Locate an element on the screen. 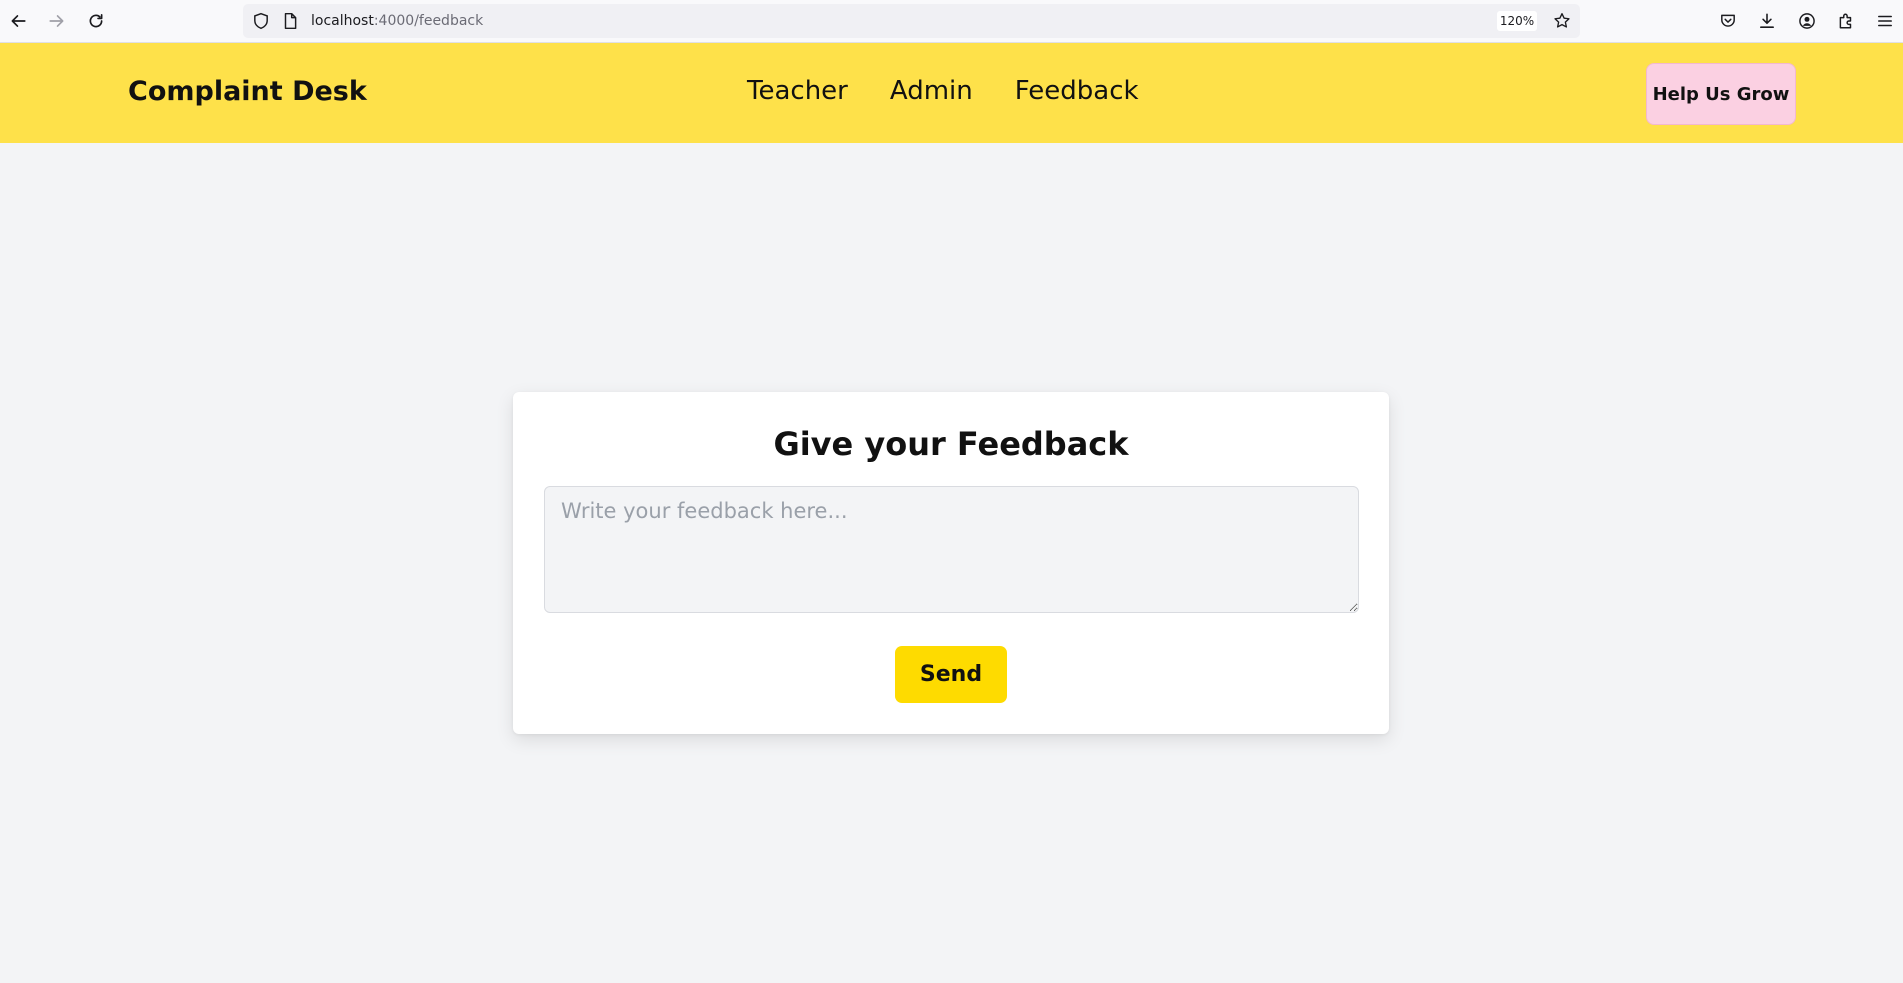  extensions-icon is located at coordinates (1846, 21).